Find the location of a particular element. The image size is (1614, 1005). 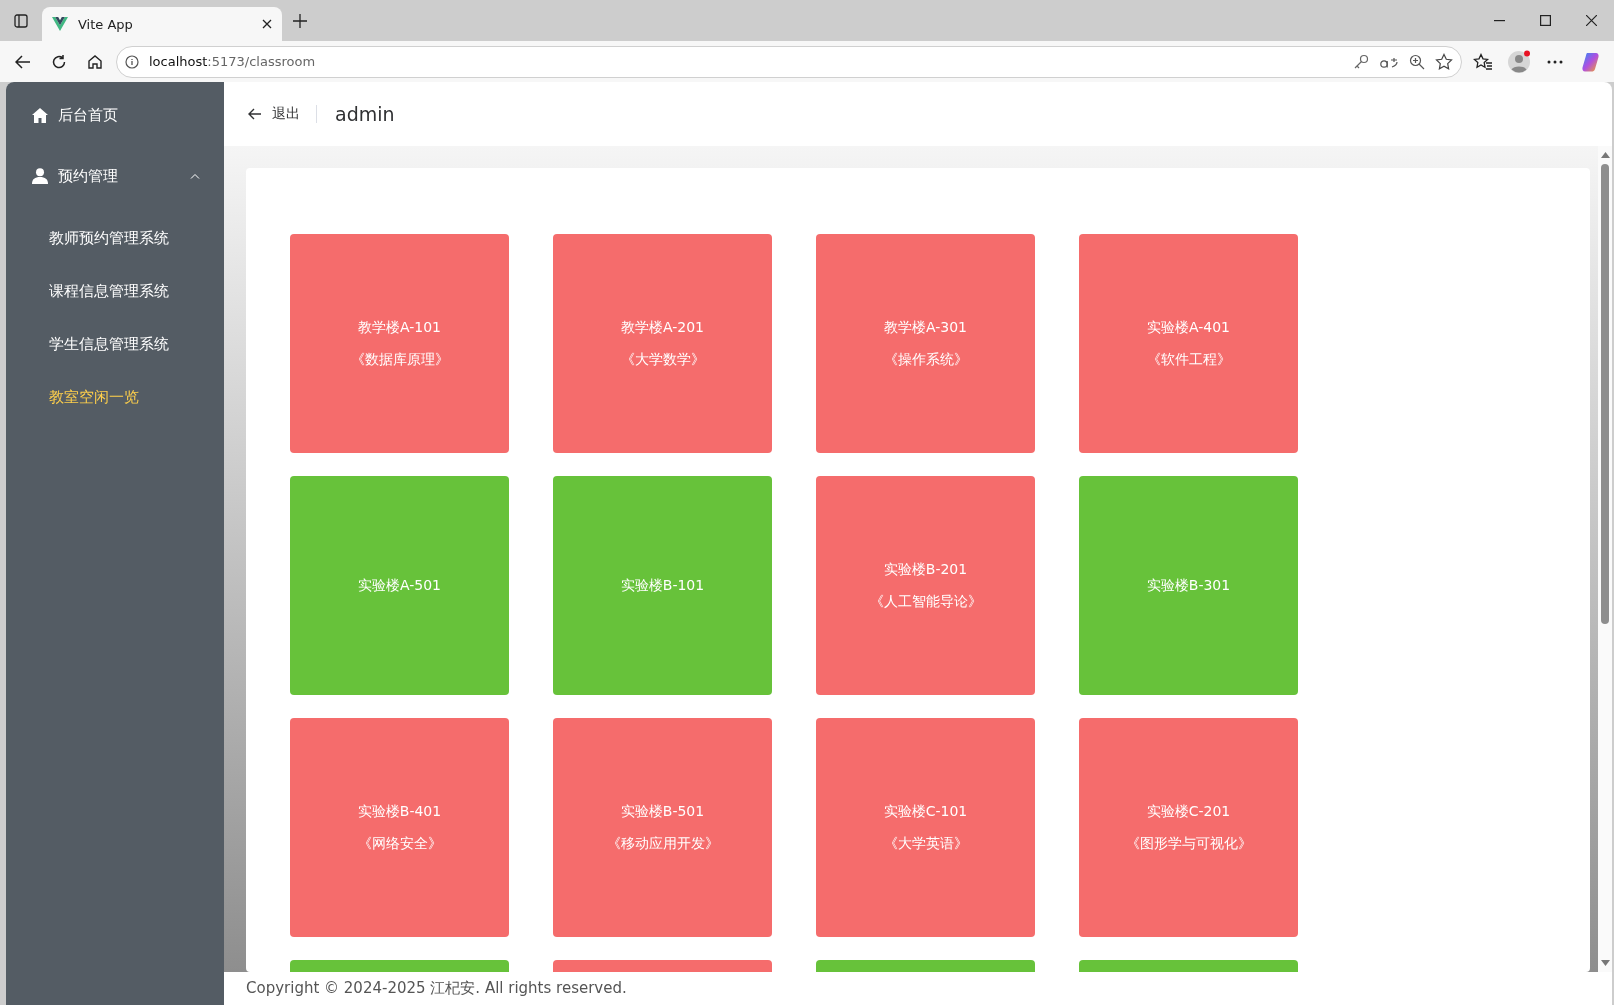

key-icon is located at coordinates (1361, 61).